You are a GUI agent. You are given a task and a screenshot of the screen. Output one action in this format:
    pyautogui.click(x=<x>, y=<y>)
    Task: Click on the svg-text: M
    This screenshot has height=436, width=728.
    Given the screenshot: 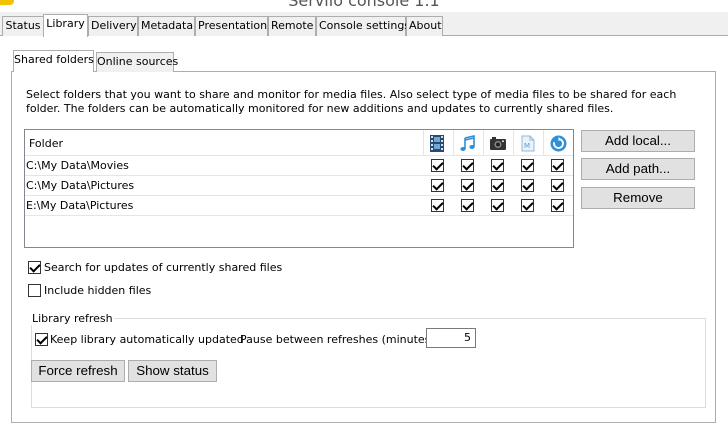 What is the action you would take?
    pyautogui.click(x=527, y=146)
    